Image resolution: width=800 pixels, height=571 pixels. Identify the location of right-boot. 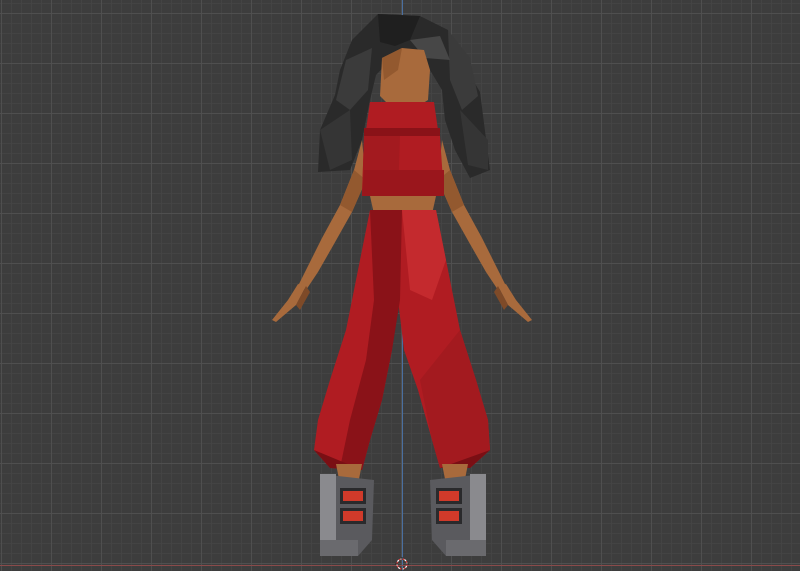
(458, 515).